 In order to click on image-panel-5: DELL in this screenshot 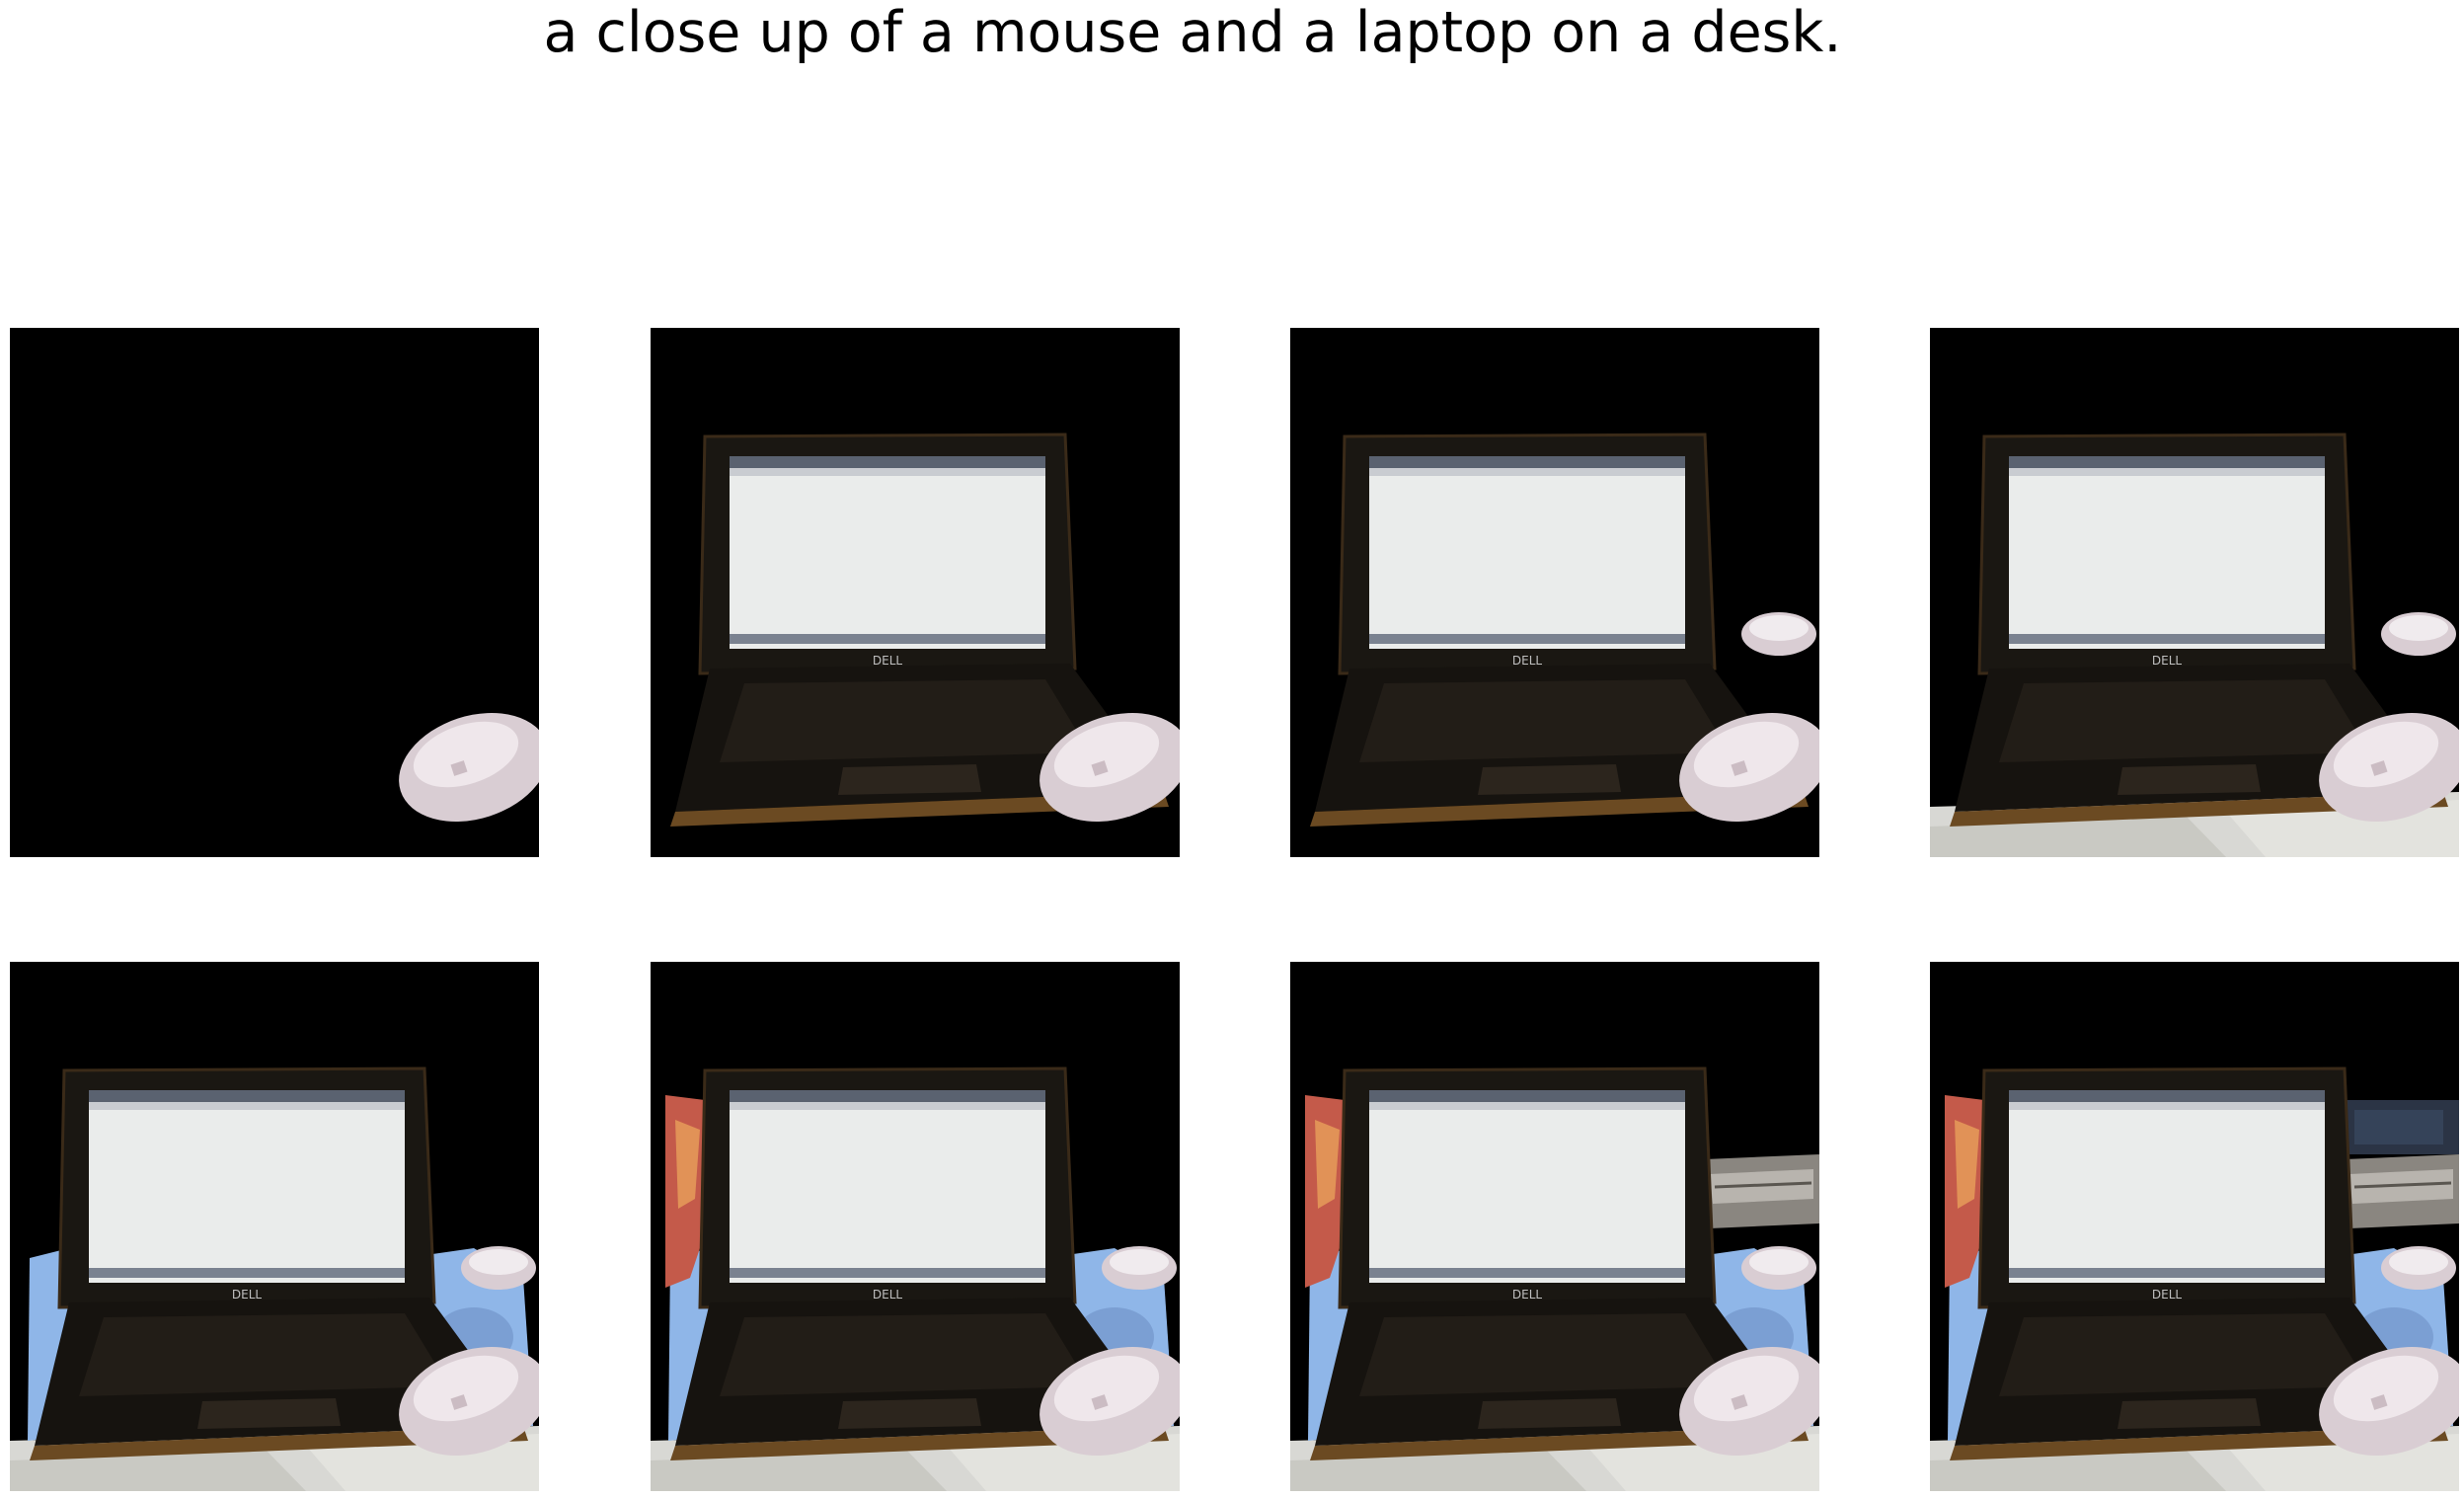, I will do `click(274, 1226)`.